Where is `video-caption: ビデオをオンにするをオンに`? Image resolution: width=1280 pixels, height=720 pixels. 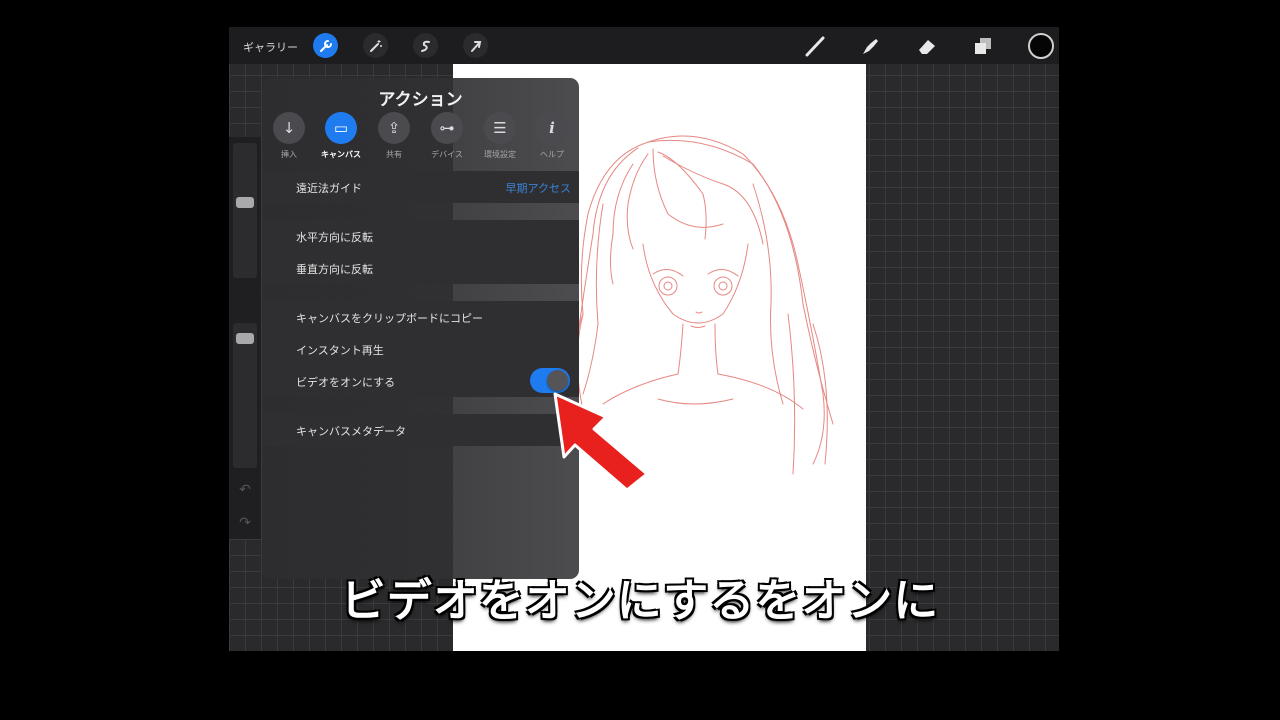
video-caption: ビデオをオンにするをオンに is located at coordinates (640, 600).